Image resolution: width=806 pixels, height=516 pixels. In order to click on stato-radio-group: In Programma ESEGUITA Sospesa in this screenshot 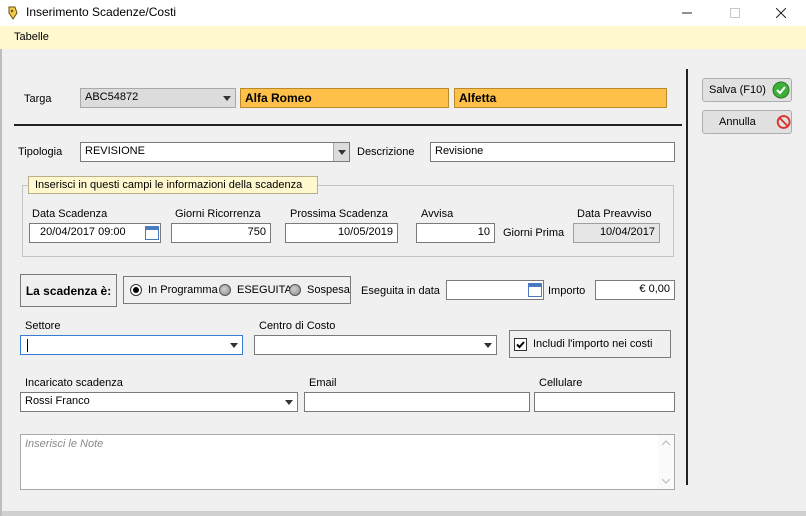, I will do `click(237, 290)`.